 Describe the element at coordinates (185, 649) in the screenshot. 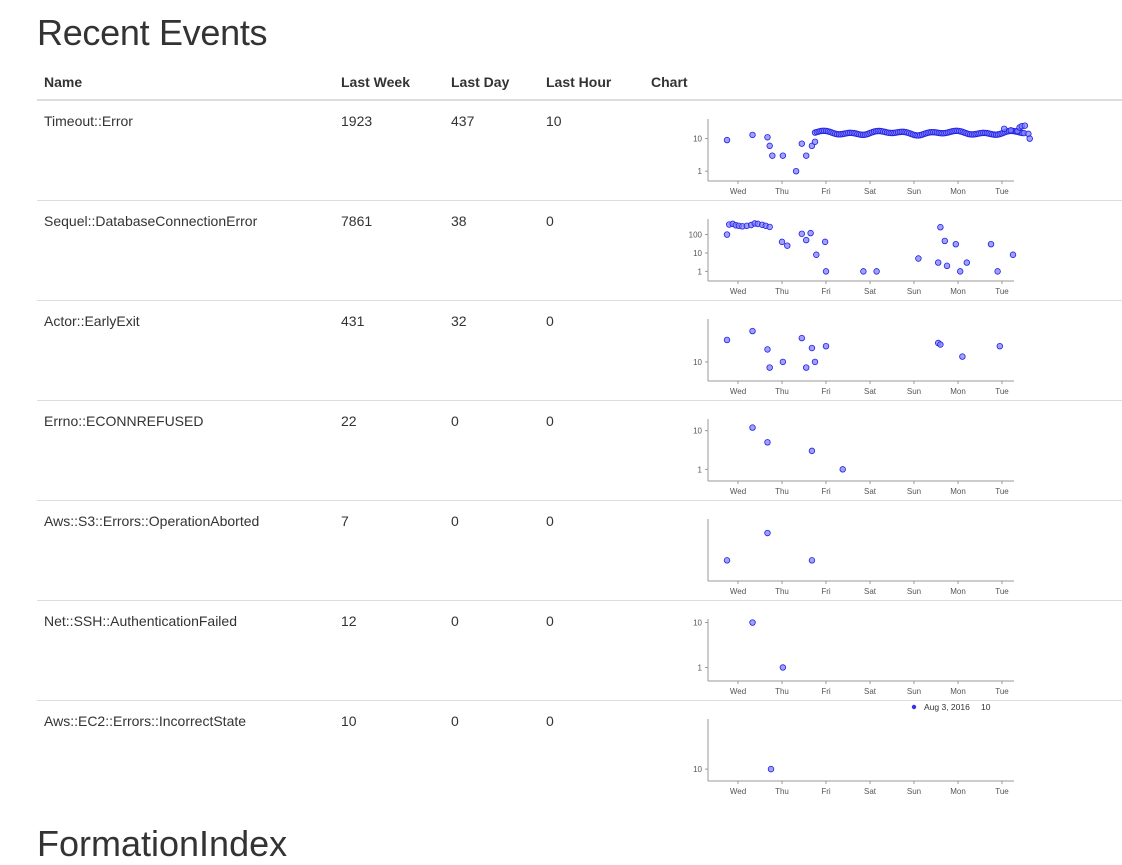

I see `event-name: Net::SSH::AuthenticationFailed` at that location.